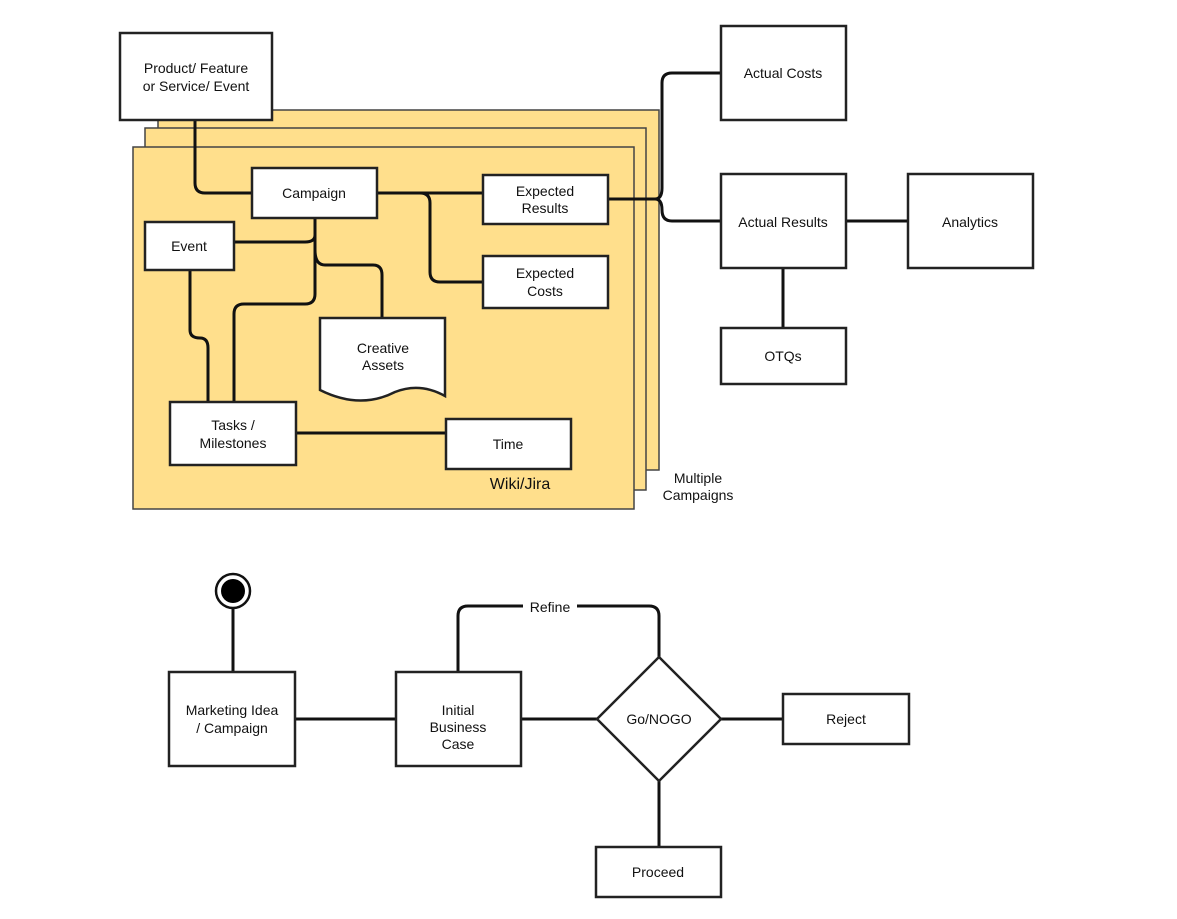 This screenshot has width=1177, height=919. I want to click on business-case-line2: Business, so click(458, 727).